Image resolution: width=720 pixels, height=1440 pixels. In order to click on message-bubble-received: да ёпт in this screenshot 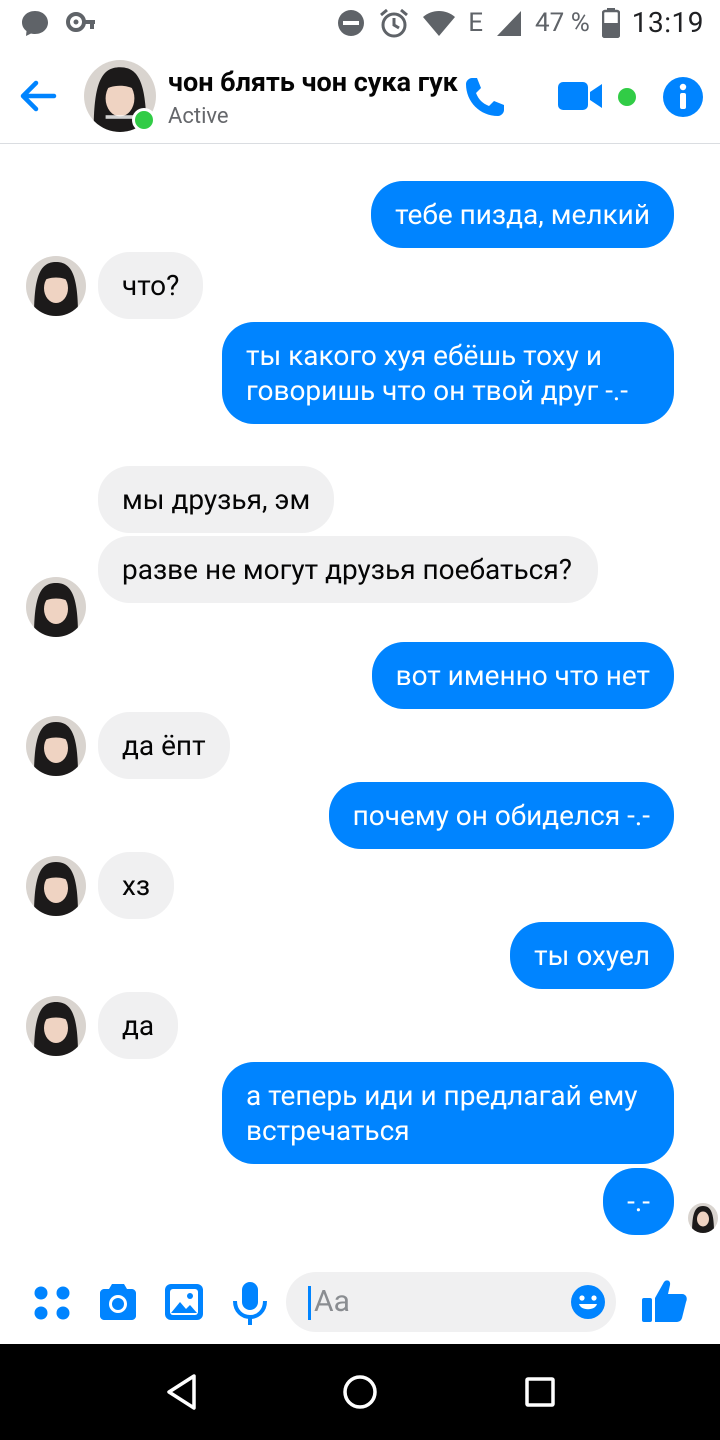, I will do `click(164, 745)`.